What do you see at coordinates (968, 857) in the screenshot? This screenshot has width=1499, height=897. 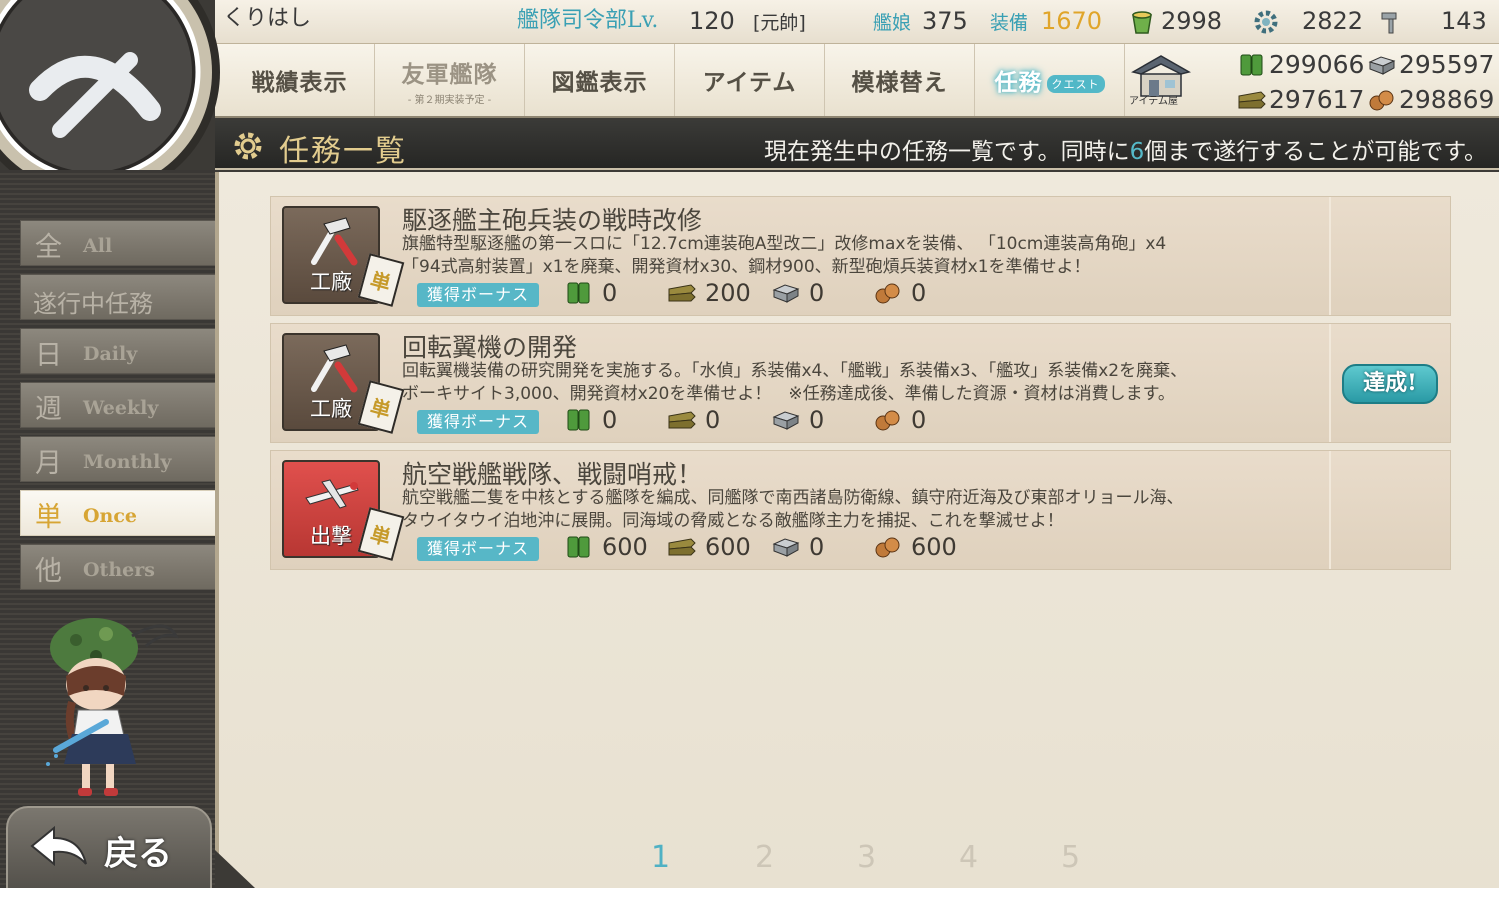 I see `page-4-button: 4` at bounding box center [968, 857].